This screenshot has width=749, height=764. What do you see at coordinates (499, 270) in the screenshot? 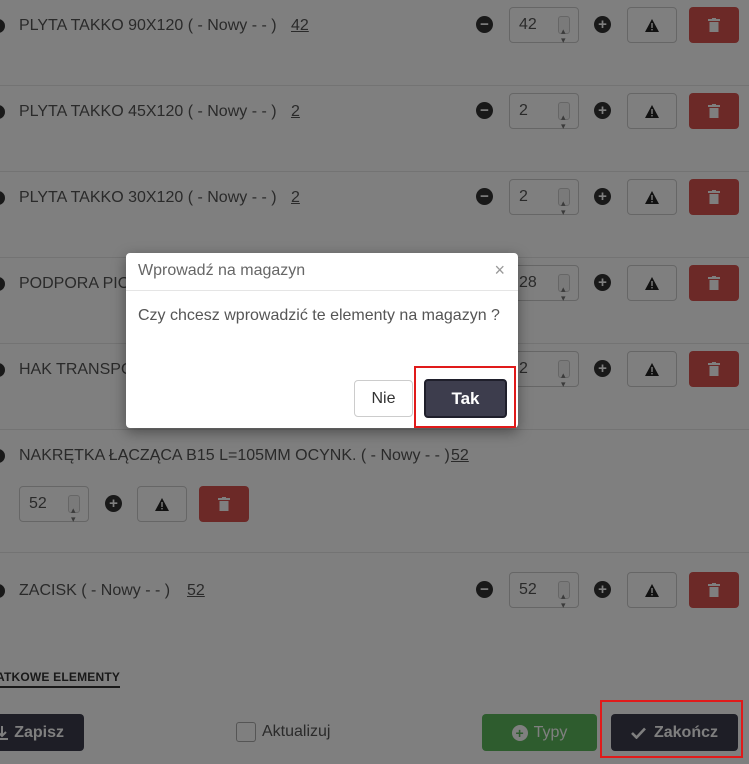
I see `close-icon: ×` at bounding box center [499, 270].